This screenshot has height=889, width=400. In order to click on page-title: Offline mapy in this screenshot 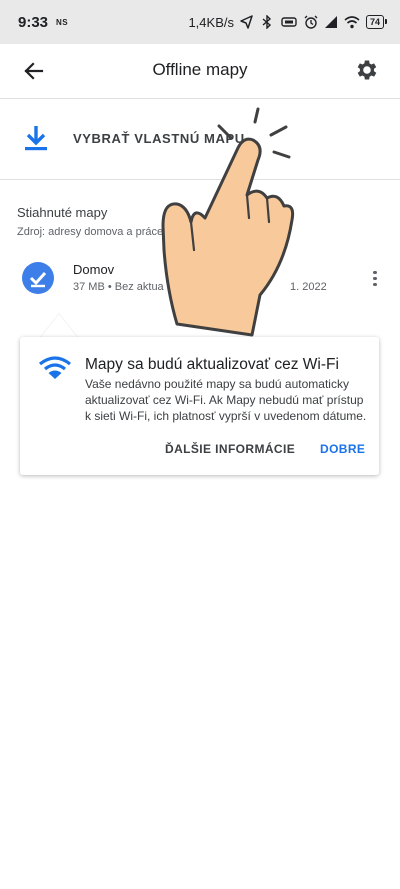, I will do `click(200, 69)`.